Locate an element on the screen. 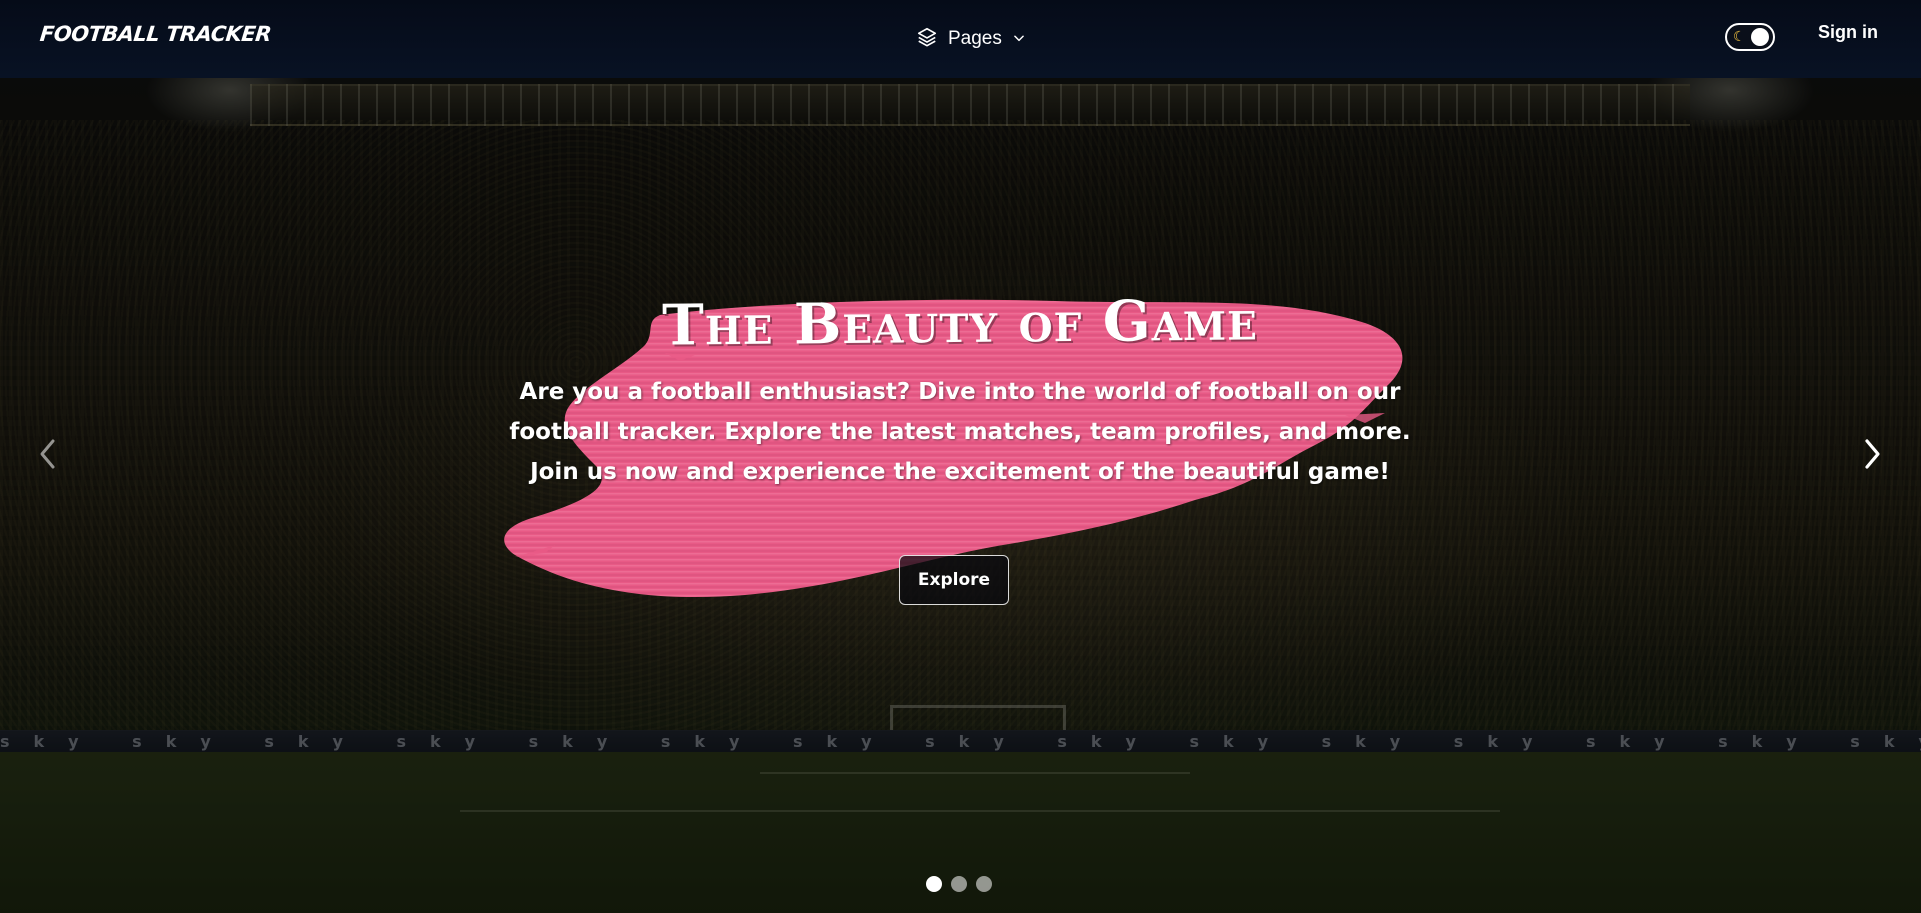 The width and height of the screenshot is (1921, 913). moon-icon: ☾ is located at coordinates (1739, 37).